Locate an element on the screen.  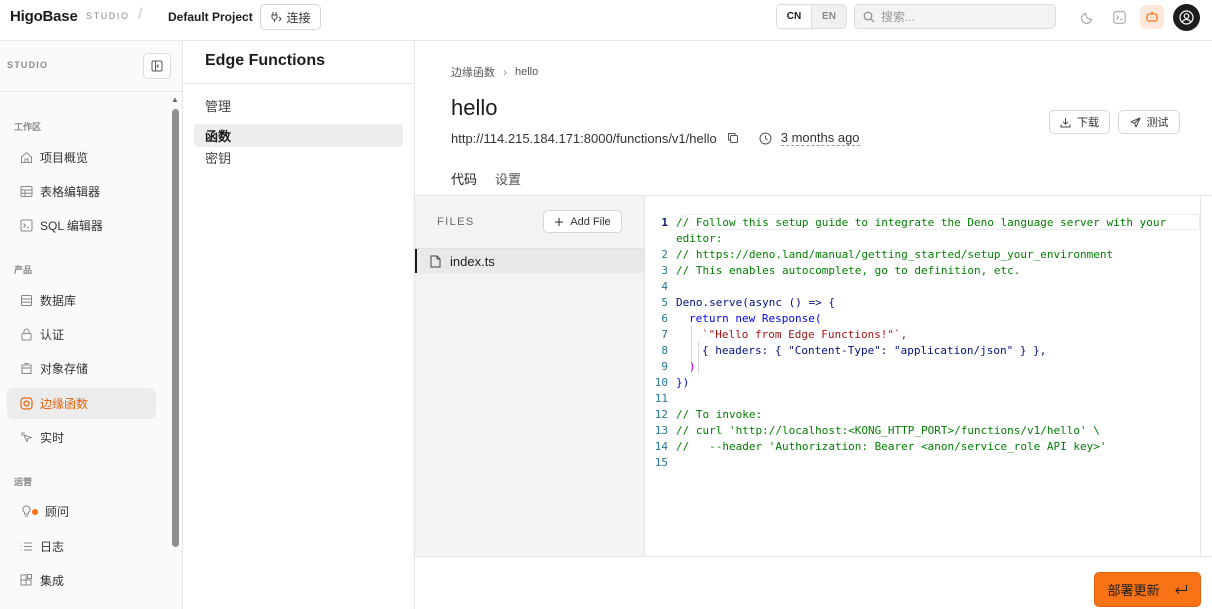
subnav-item-functions: 函数 is located at coordinates (298, 135).